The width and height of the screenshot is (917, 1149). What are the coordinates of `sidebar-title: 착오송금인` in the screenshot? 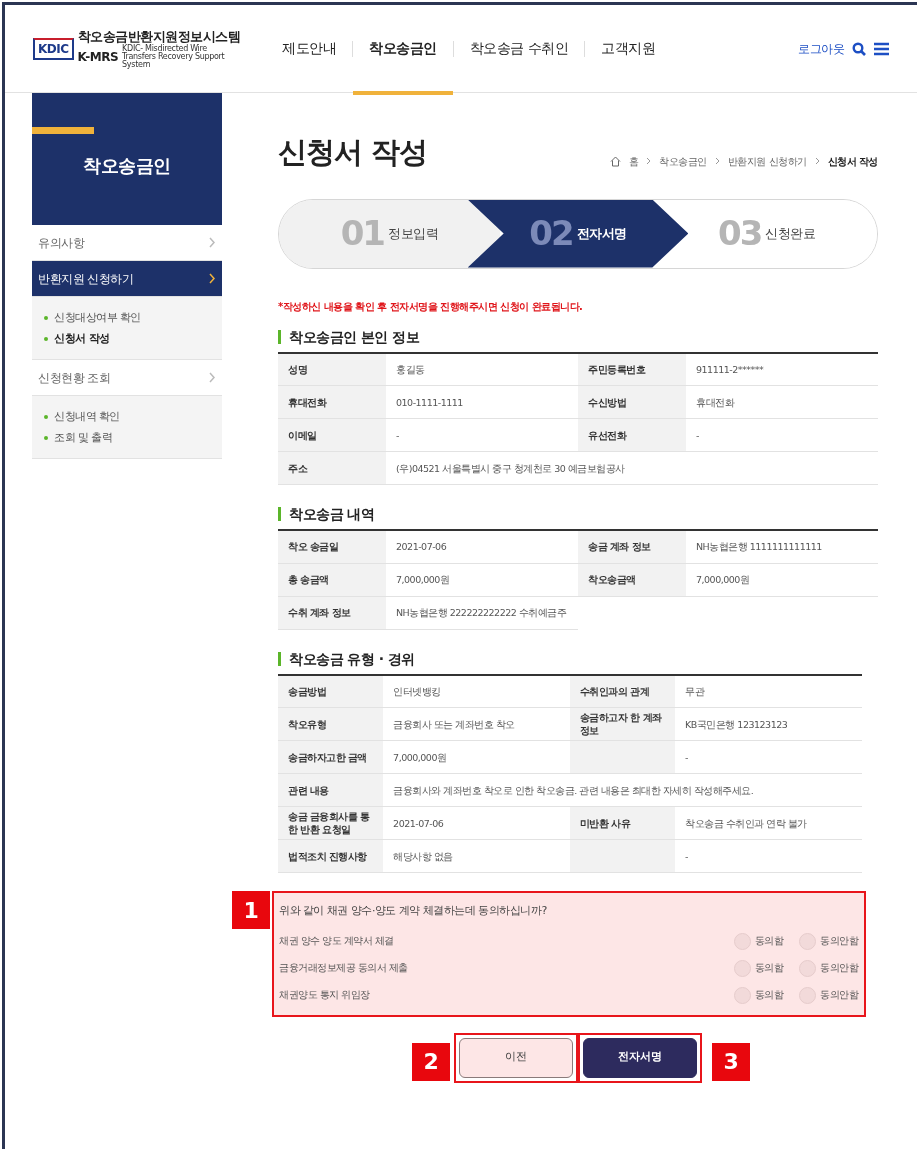 It's located at (127, 165).